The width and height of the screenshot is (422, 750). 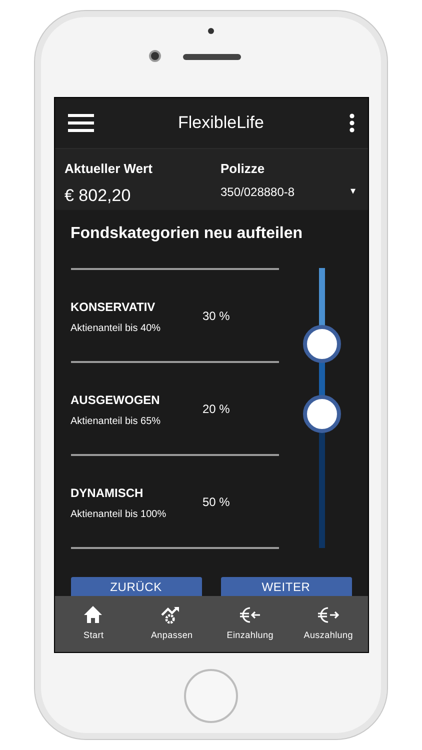 I want to click on nav-item: Start, so click(x=94, y=635).